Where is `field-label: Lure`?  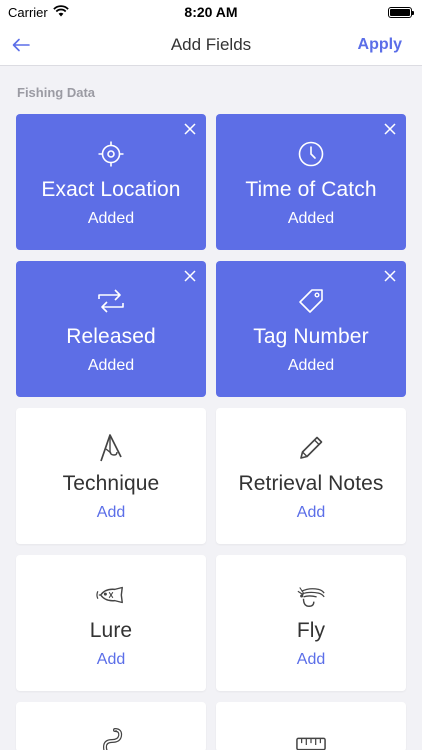 field-label: Lure is located at coordinates (111, 630).